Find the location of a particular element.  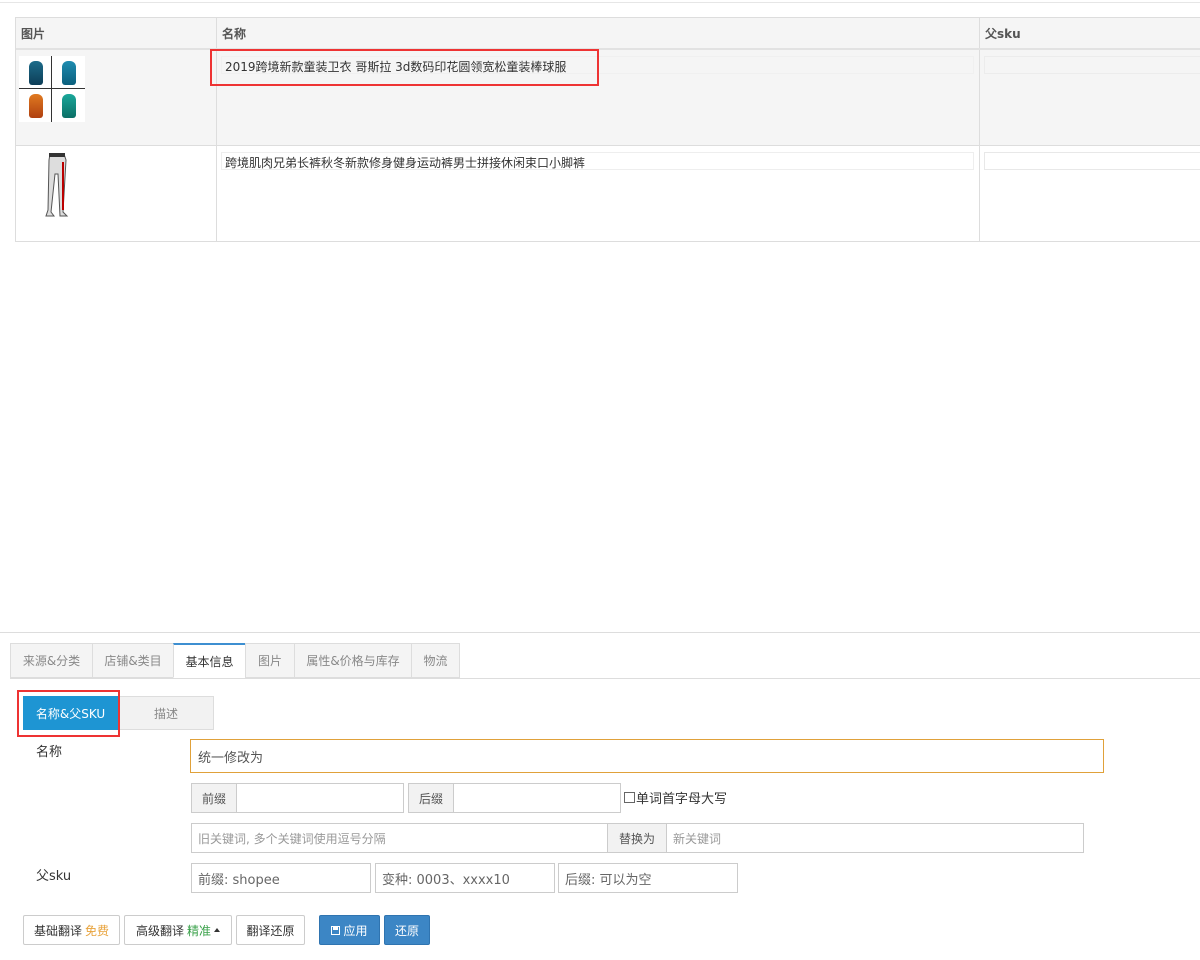

suffix-input is located at coordinates (537, 798).